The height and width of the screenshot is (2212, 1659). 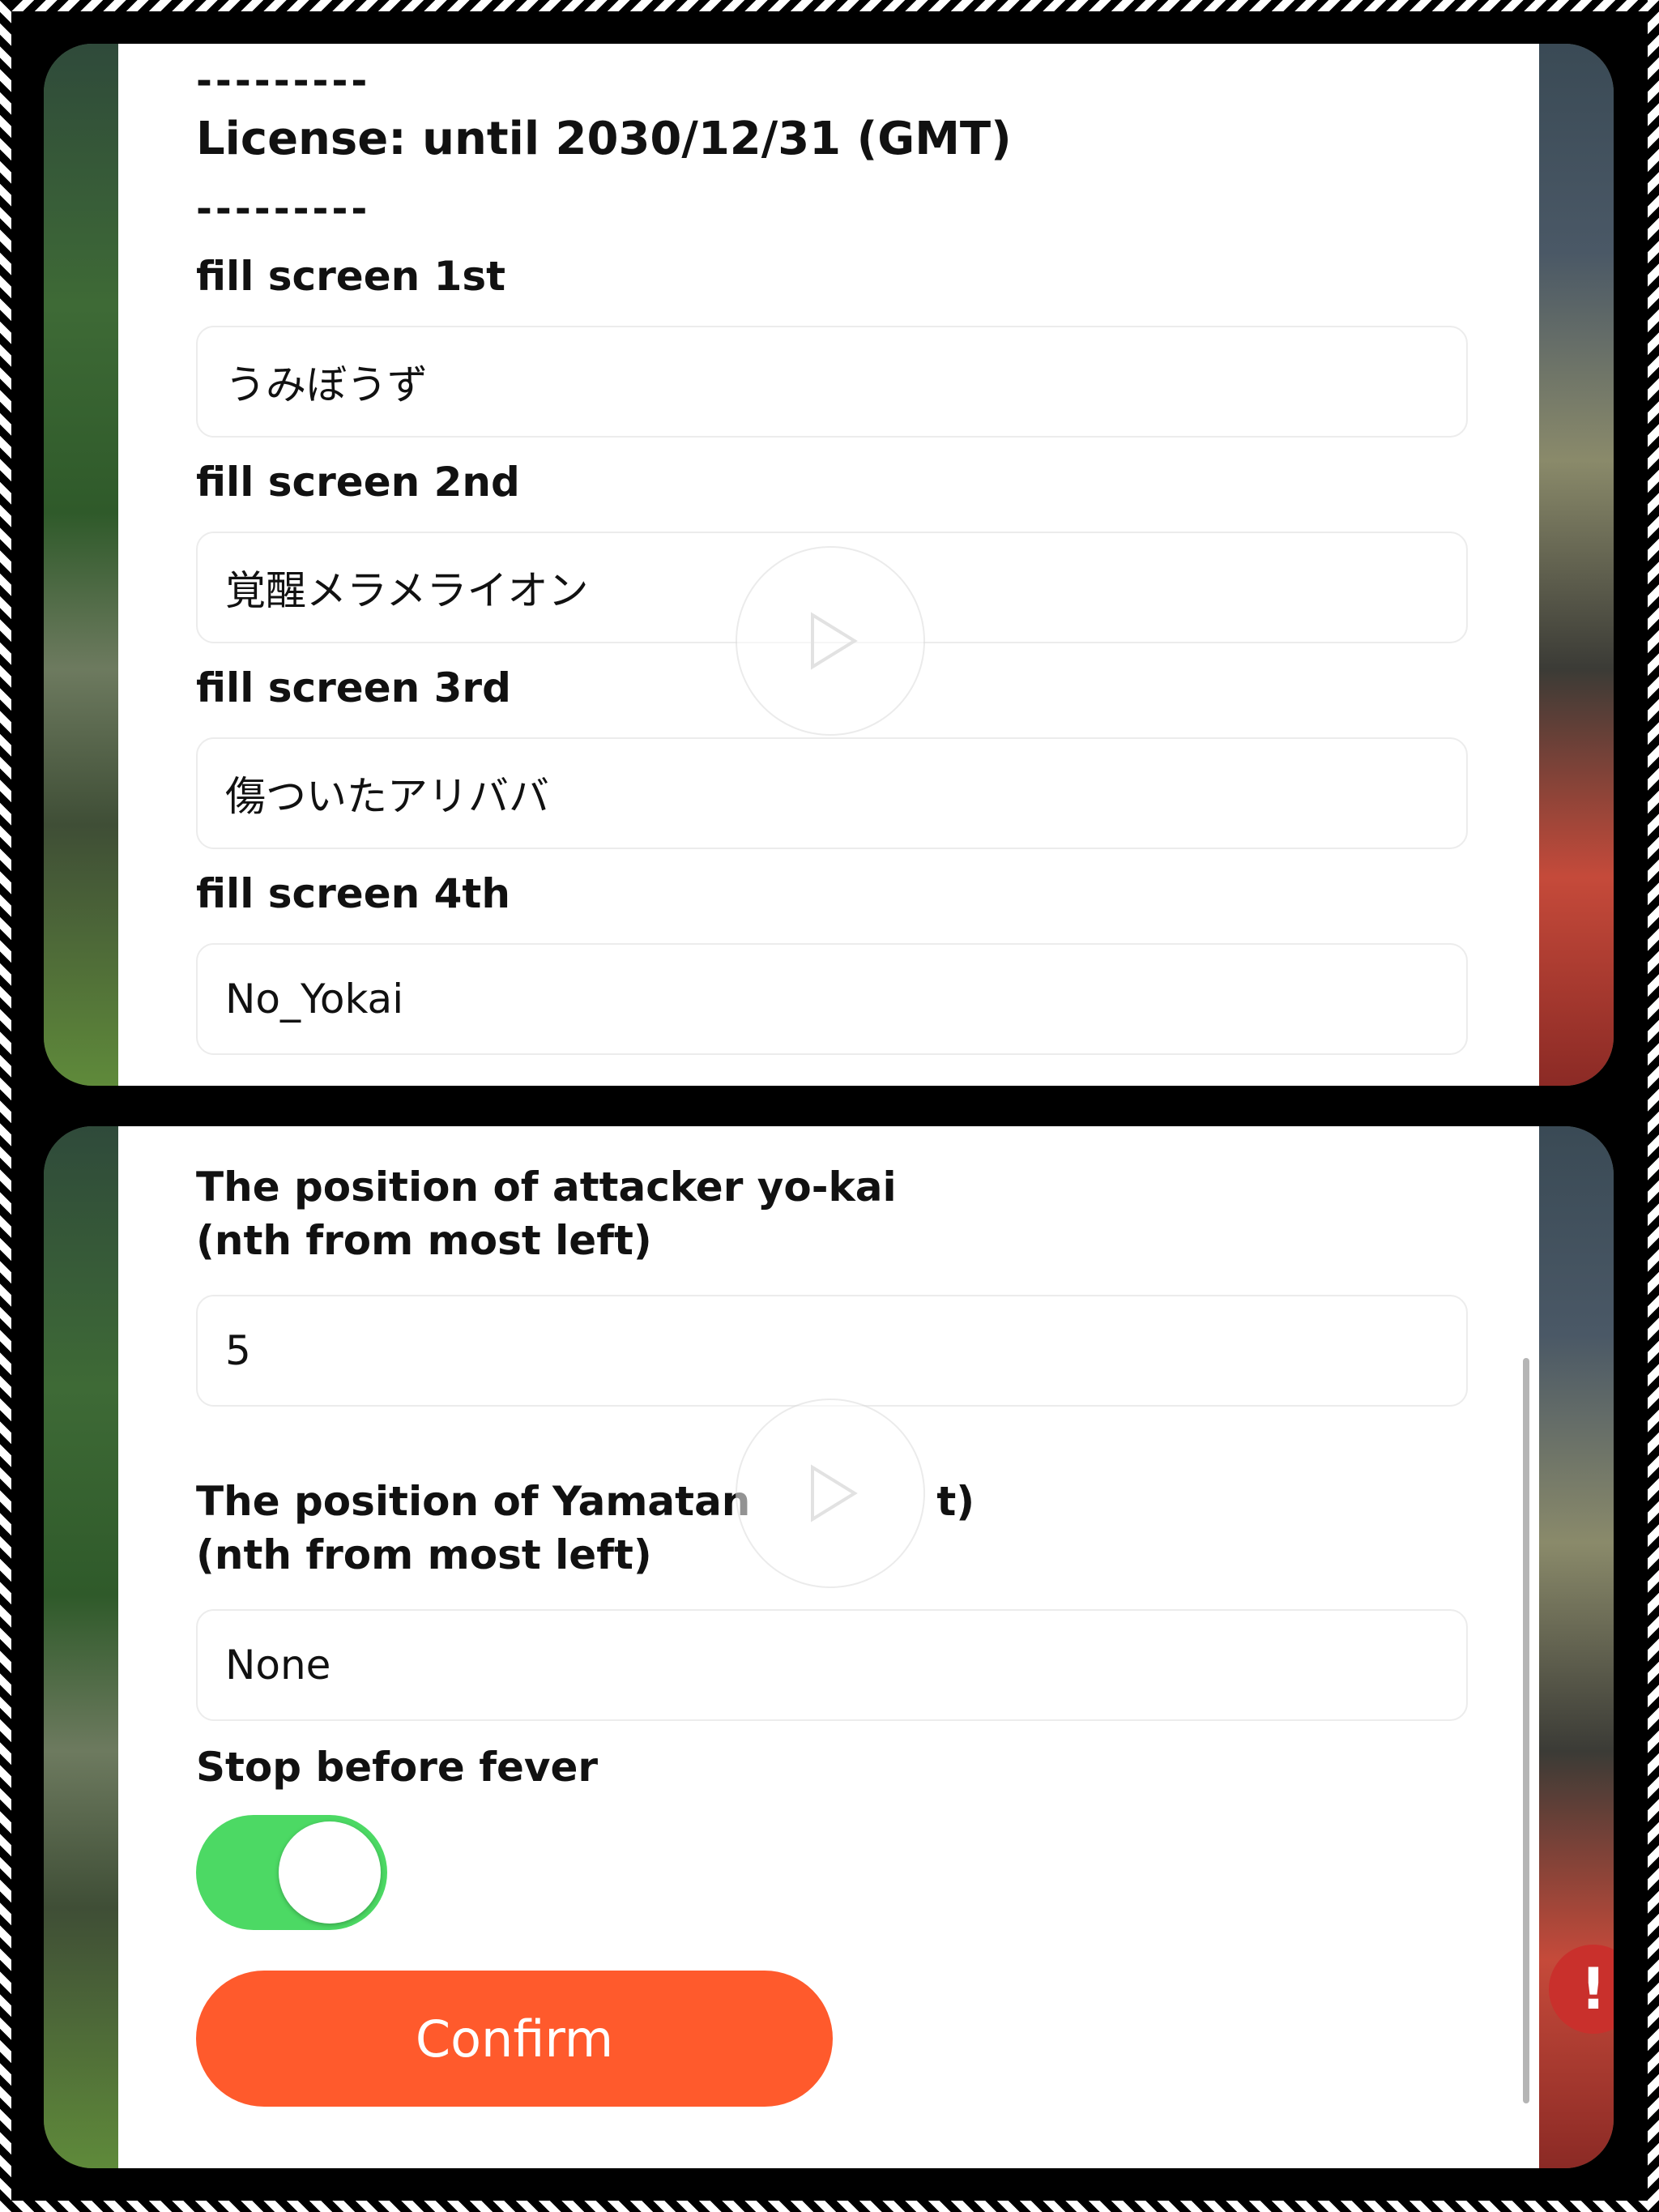 I want to click on stop-before-fever-label: Stop before fever, so click(x=397, y=1767).